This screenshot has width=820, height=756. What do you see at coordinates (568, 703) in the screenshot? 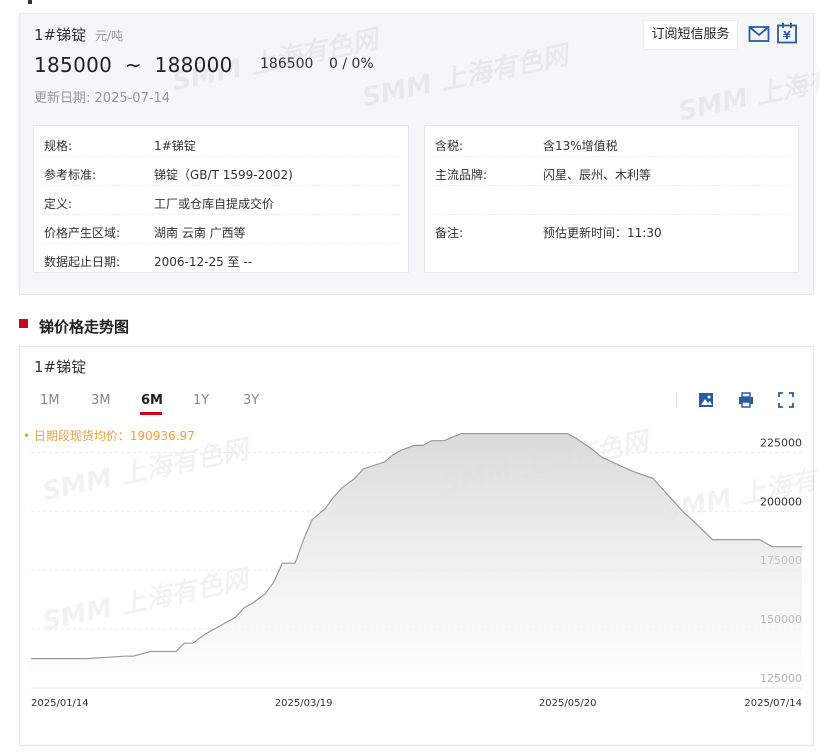
I see `x-tick-label: 2025/05/20` at bounding box center [568, 703].